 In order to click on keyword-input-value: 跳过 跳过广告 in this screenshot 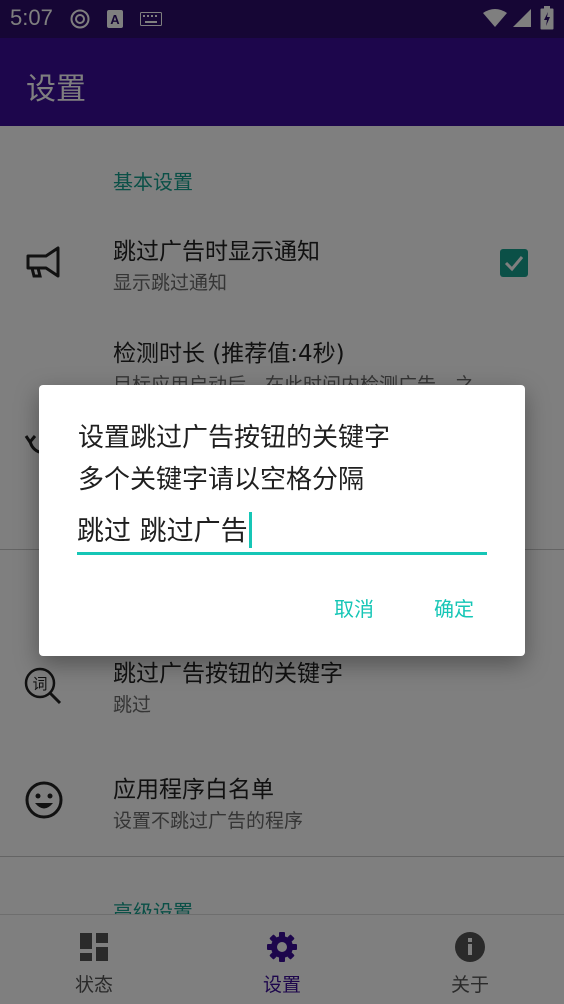, I will do `click(162, 531)`.